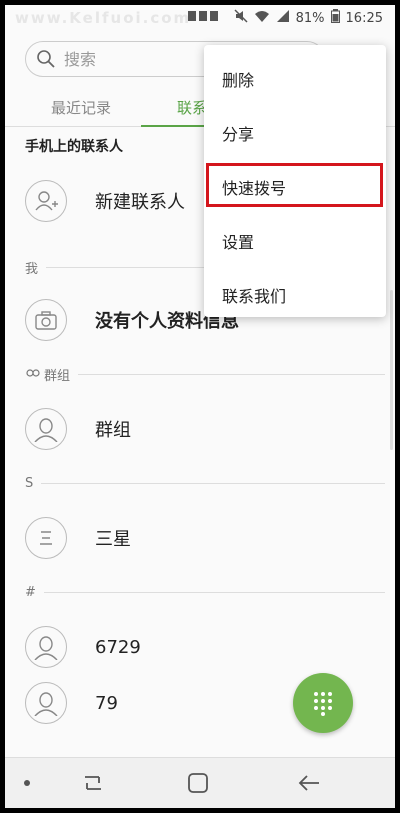 The height and width of the screenshot is (813, 400). Describe the element at coordinates (106, 703) in the screenshot. I see `contact-79-label: 79` at that location.